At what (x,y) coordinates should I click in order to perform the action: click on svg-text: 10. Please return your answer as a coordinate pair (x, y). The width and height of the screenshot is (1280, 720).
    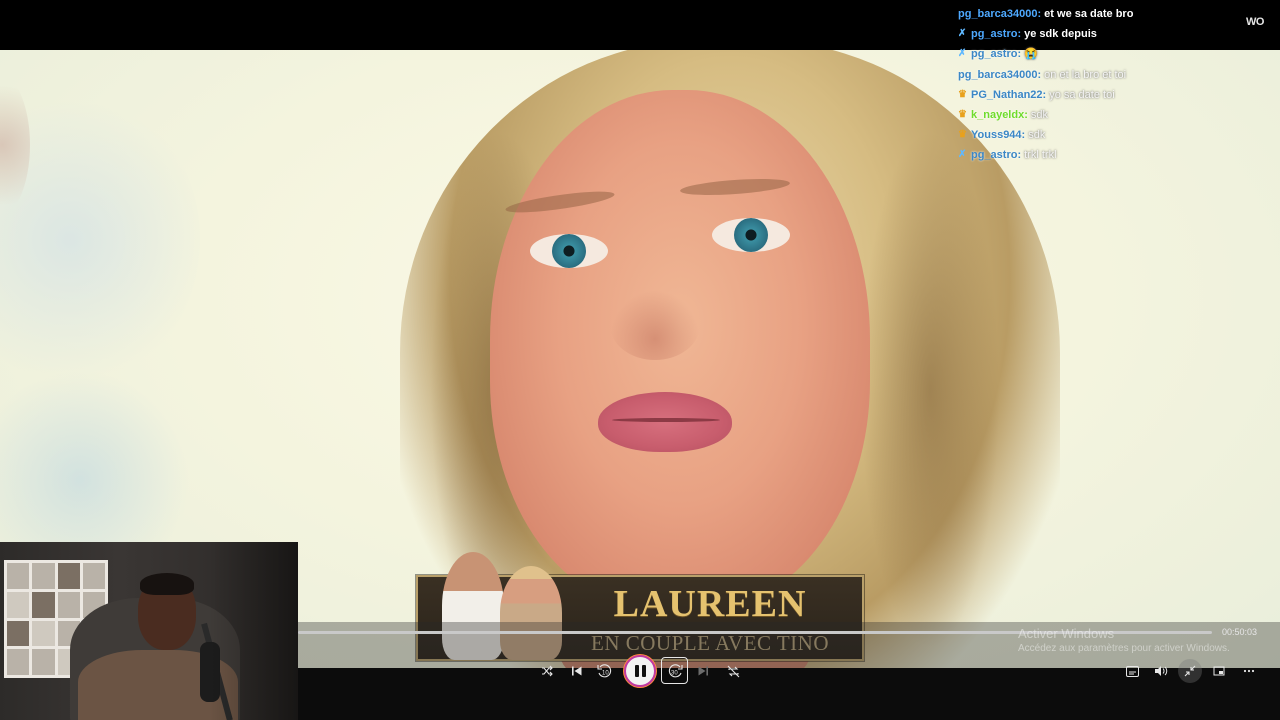
    Looking at the image, I should click on (605, 674).